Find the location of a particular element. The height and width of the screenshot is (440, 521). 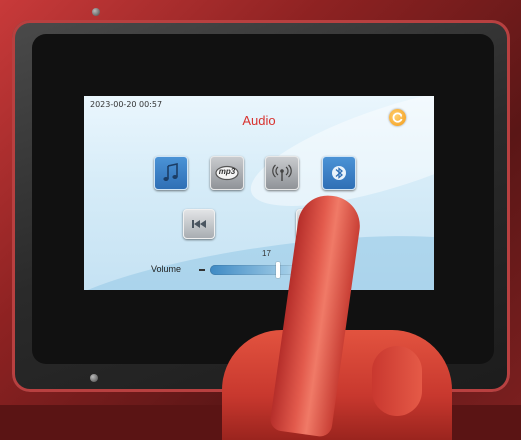

background-wave is located at coordinates (259, 252).